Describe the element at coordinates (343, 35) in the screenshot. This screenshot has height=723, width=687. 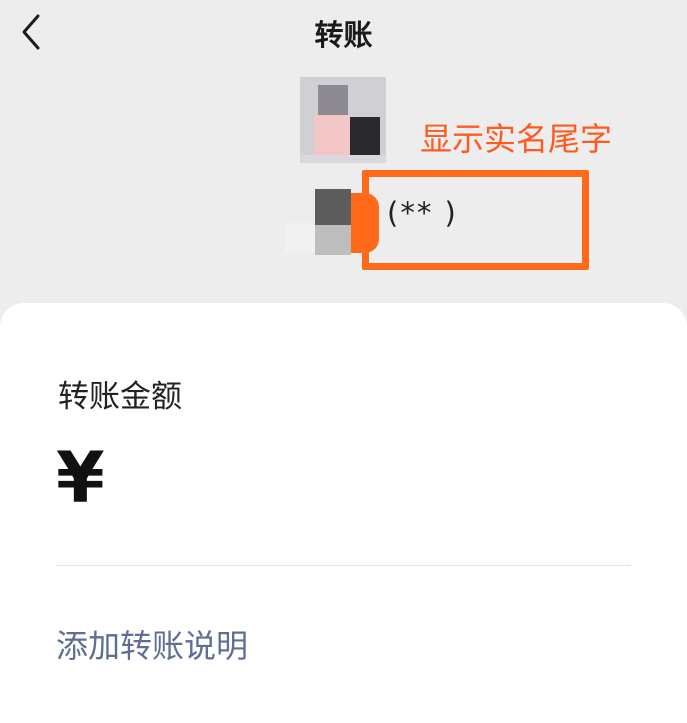
I see `page-title: 转账` at that location.